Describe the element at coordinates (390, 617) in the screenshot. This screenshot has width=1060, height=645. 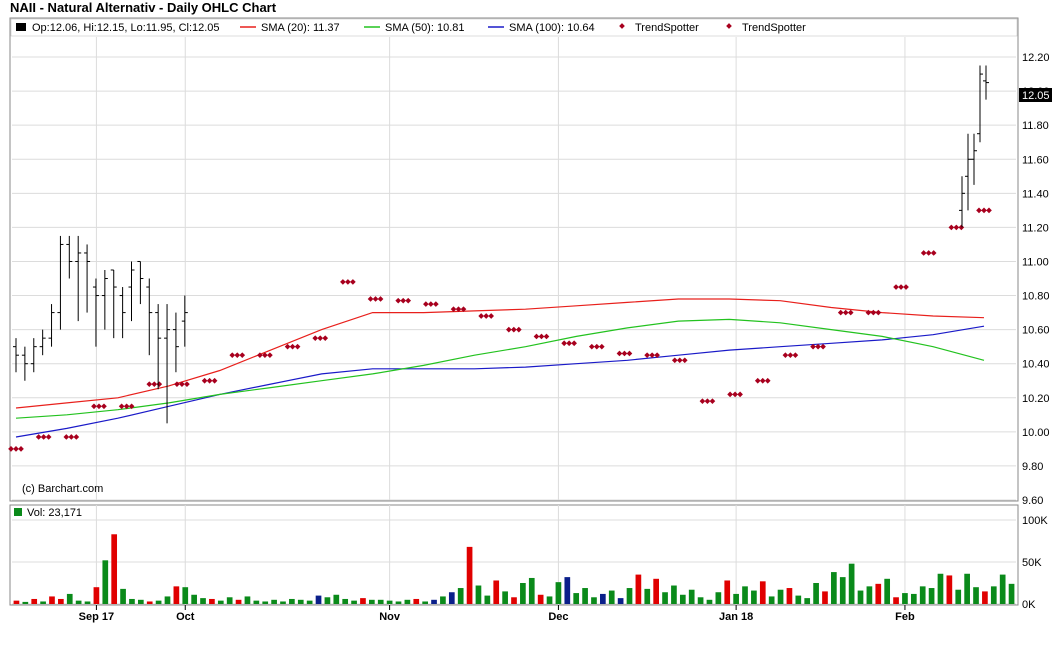
I see `x-tick-label: Nov` at that location.